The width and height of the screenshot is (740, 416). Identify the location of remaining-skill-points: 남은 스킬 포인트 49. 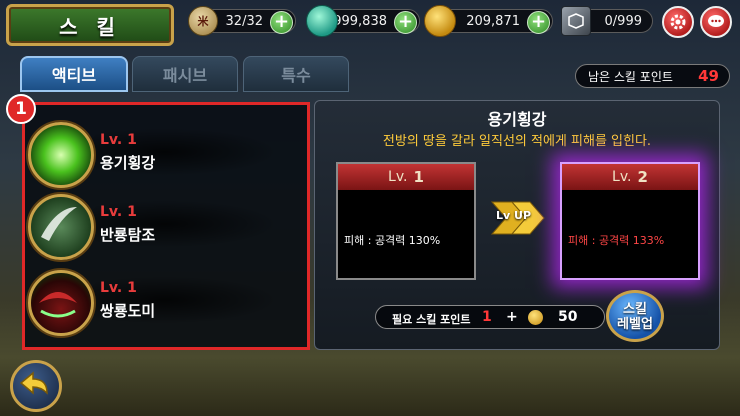
(652, 76).